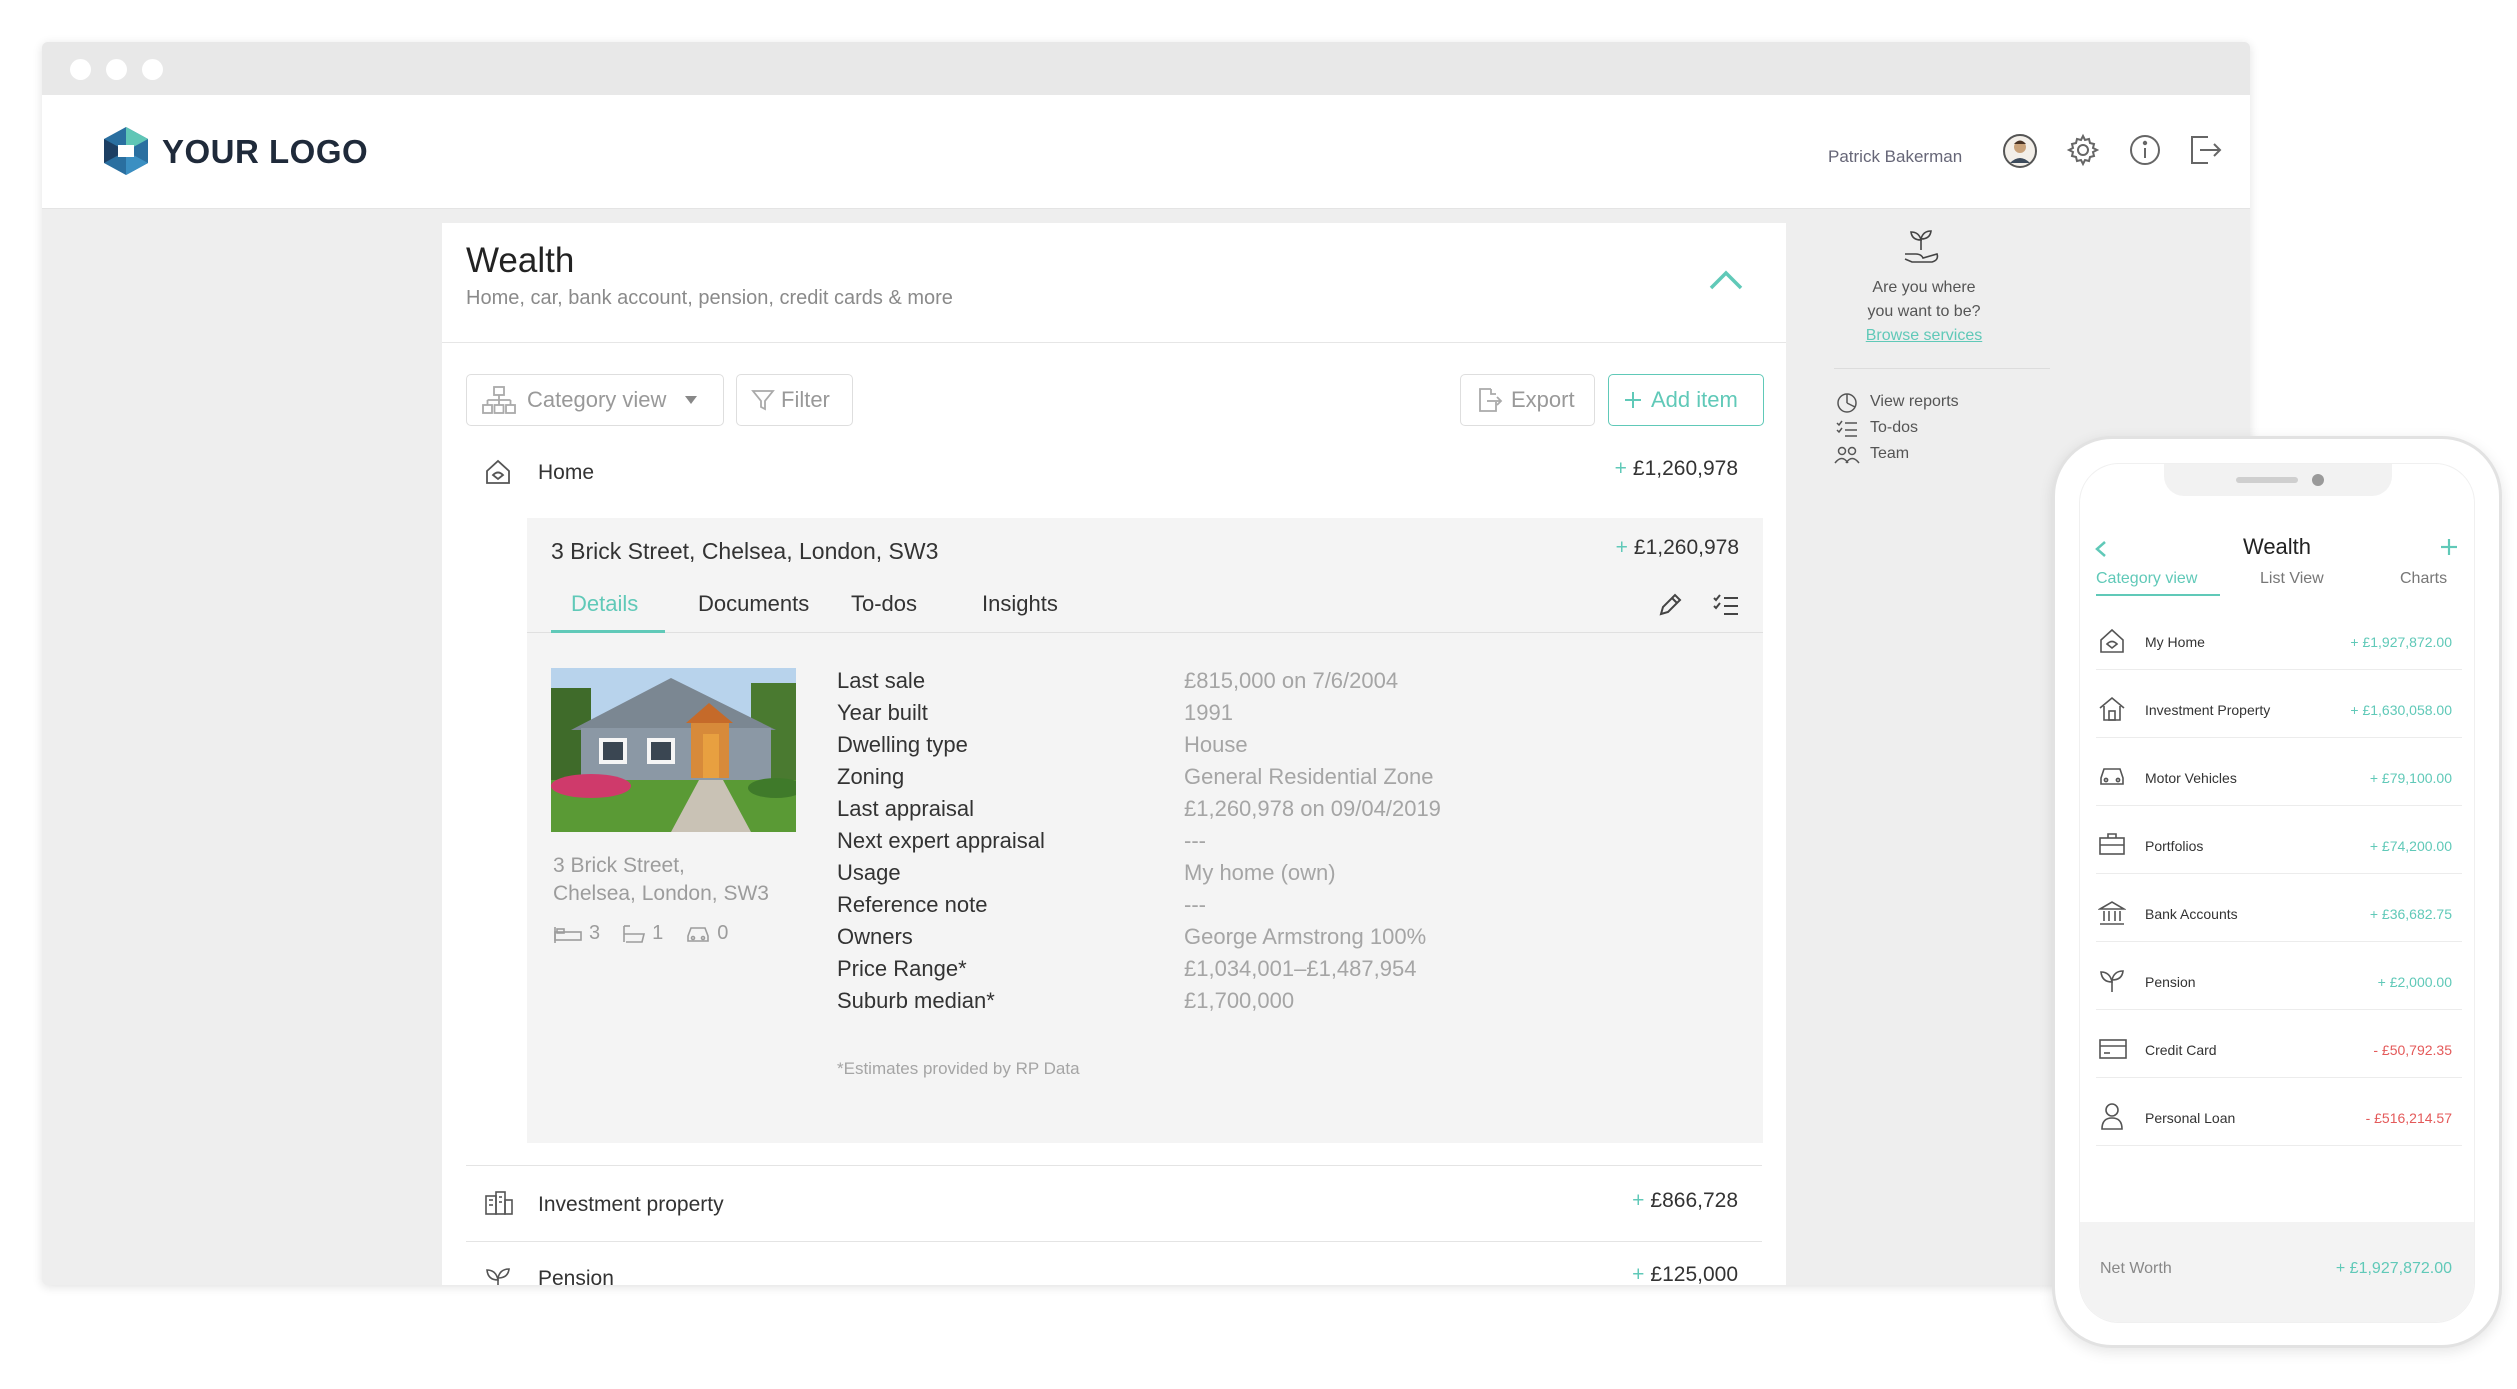 This screenshot has width=2517, height=1389. Describe the element at coordinates (1726, 280) in the screenshot. I see `collapse-chevron-icon` at that location.